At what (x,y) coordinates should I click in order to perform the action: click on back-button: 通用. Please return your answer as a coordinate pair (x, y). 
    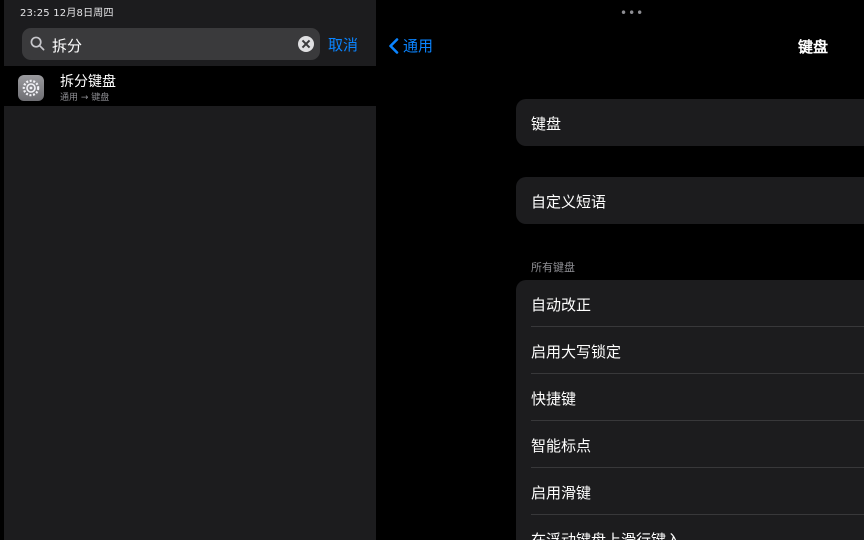
    Looking at the image, I should click on (410, 45).